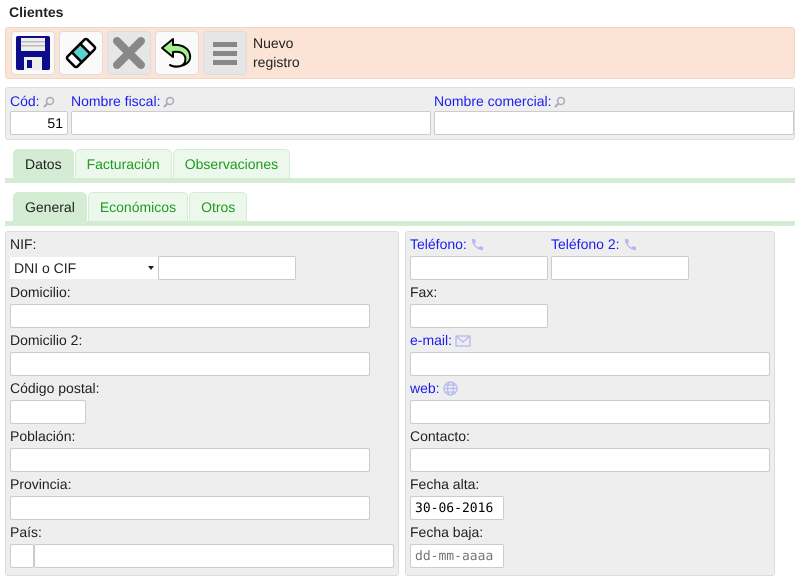  I want to click on window-title: Clientes, so click(36, 12).